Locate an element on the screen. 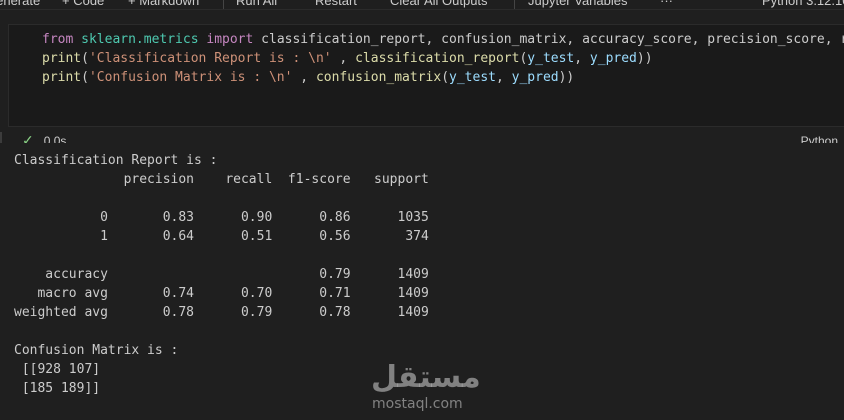  kernel-picker: Python 3.12.10 is located at coordinates (803, 4).